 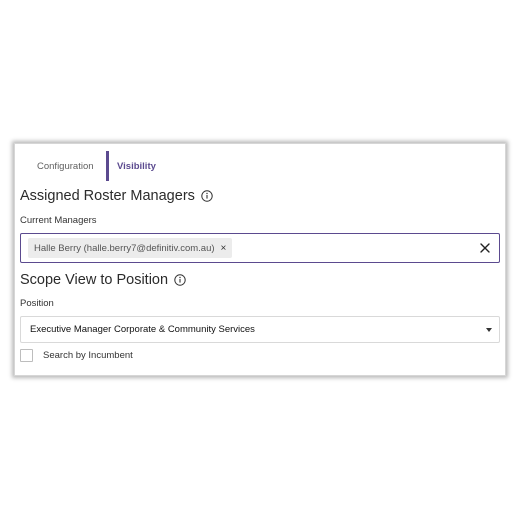 I want to click on close-icon, so click(x=485, y=248).